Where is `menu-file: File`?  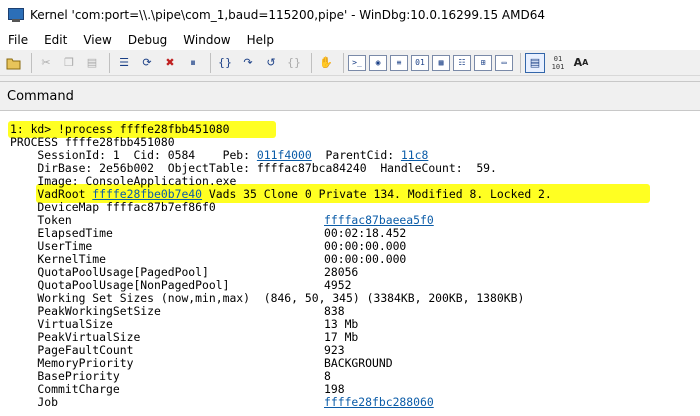
menu-file: File is located at coordinates (18, 40).